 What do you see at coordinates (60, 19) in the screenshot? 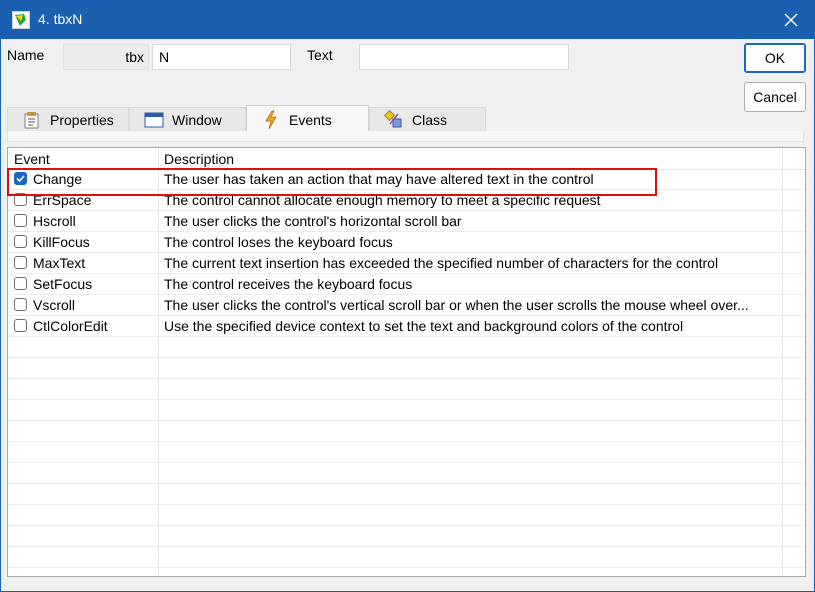
I see `window-title: 4. tbxN` at bounding box center [60, 19].